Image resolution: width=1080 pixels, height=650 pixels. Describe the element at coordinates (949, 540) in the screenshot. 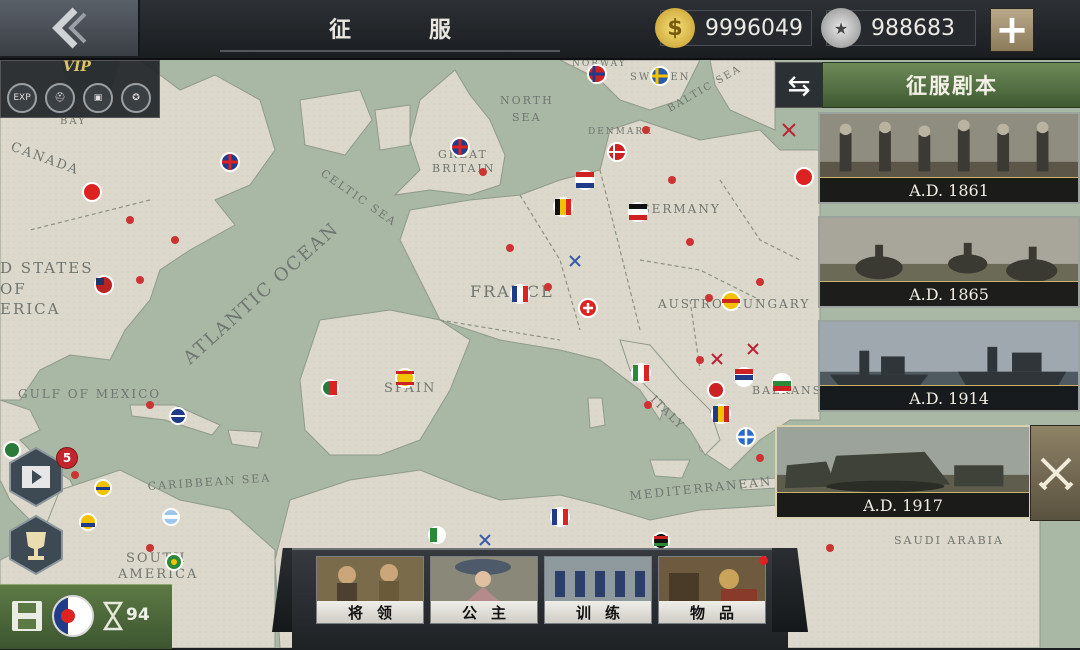

I see `label-saudi-arabia: SAUDI ARABIA` at that location.